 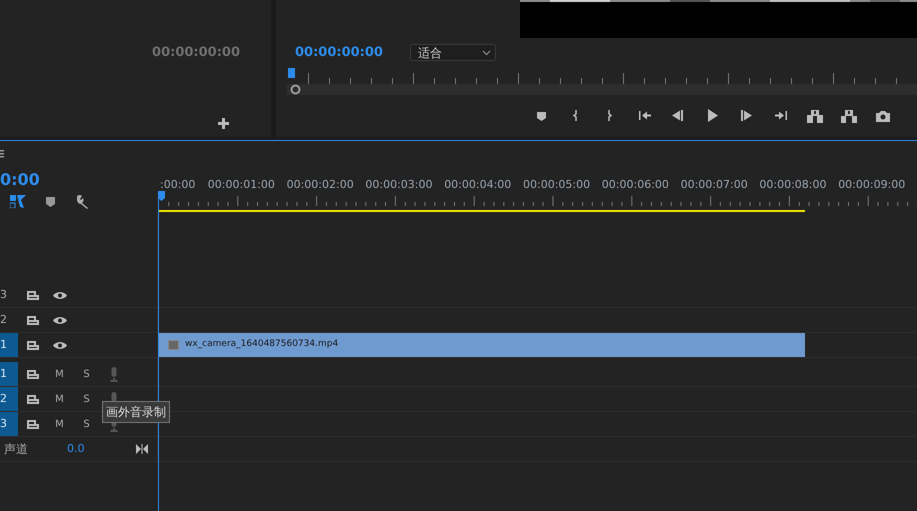 I want to click on menu-icon, so click(x=2, y=154).